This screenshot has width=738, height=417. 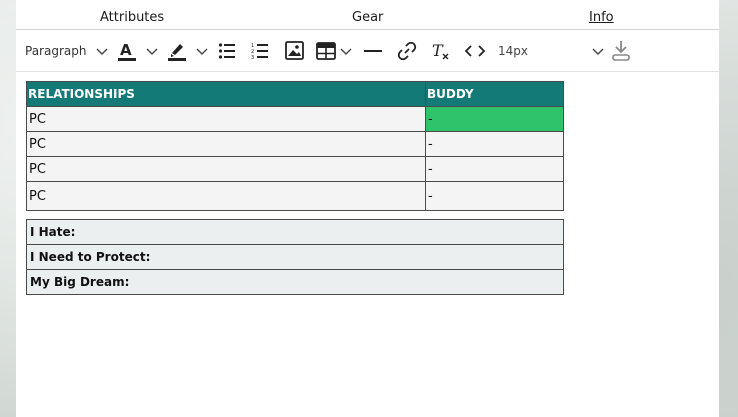 I want to click on clear-format-icon: T, so click(x=440, y=50).